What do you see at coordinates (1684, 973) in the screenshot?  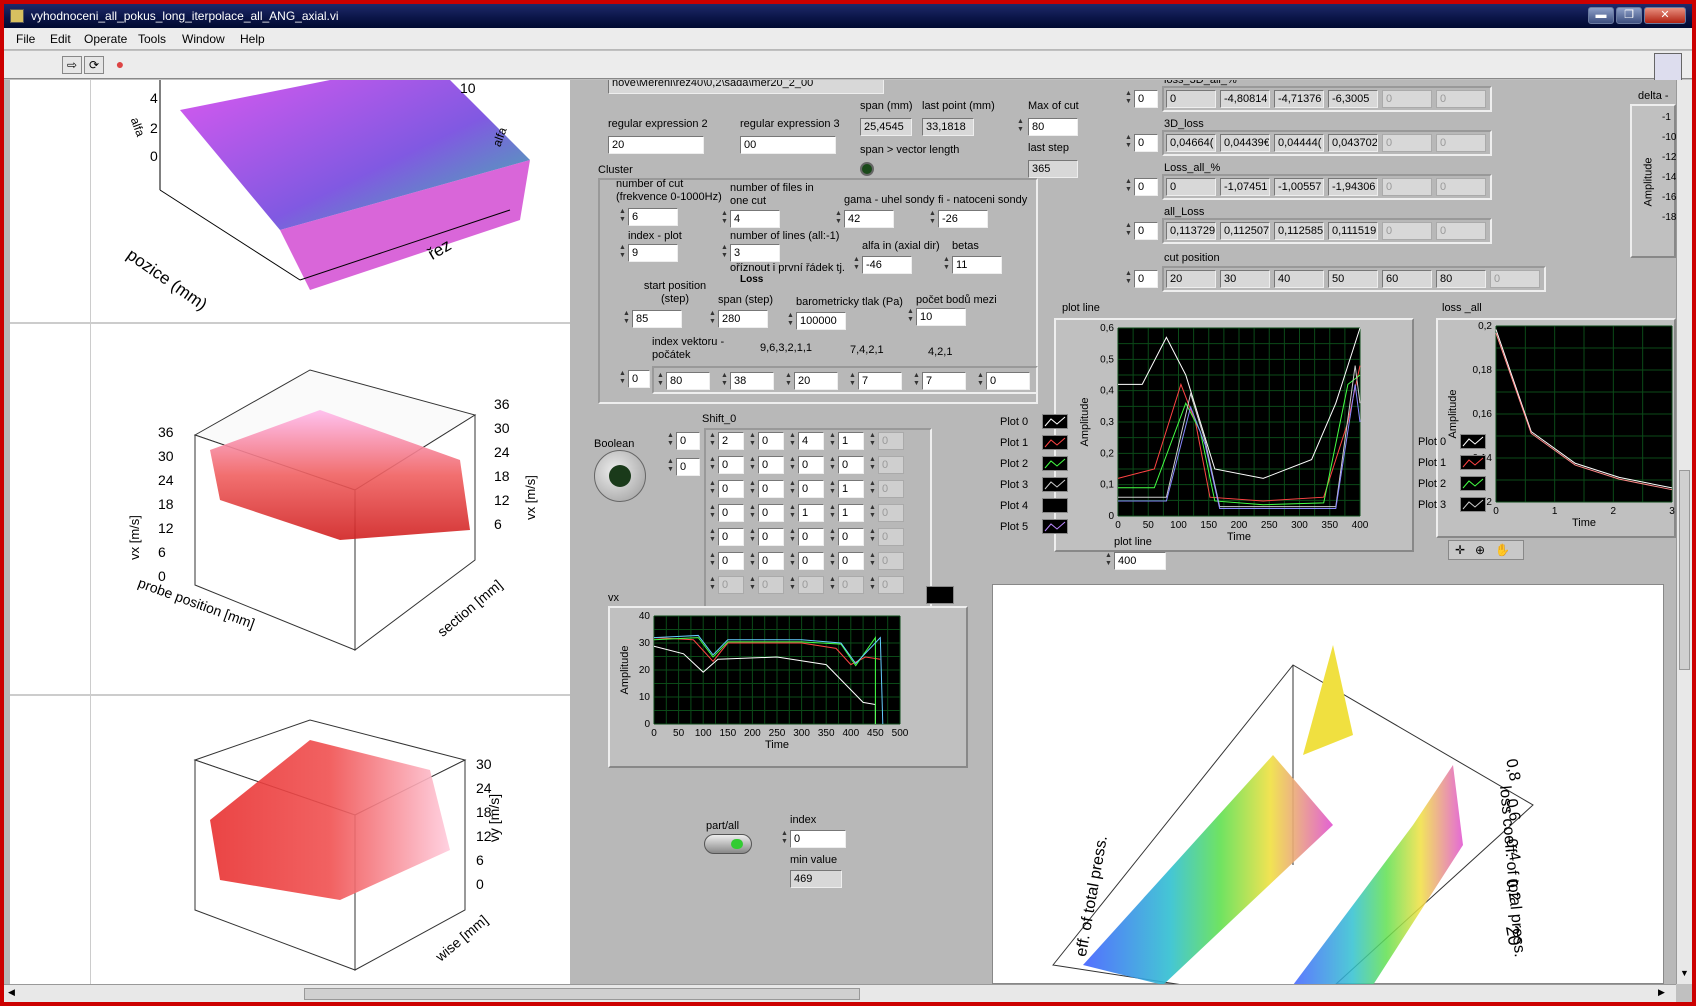 I see `scroll-down-icon: ▼` at bounding box center [1684, 973].